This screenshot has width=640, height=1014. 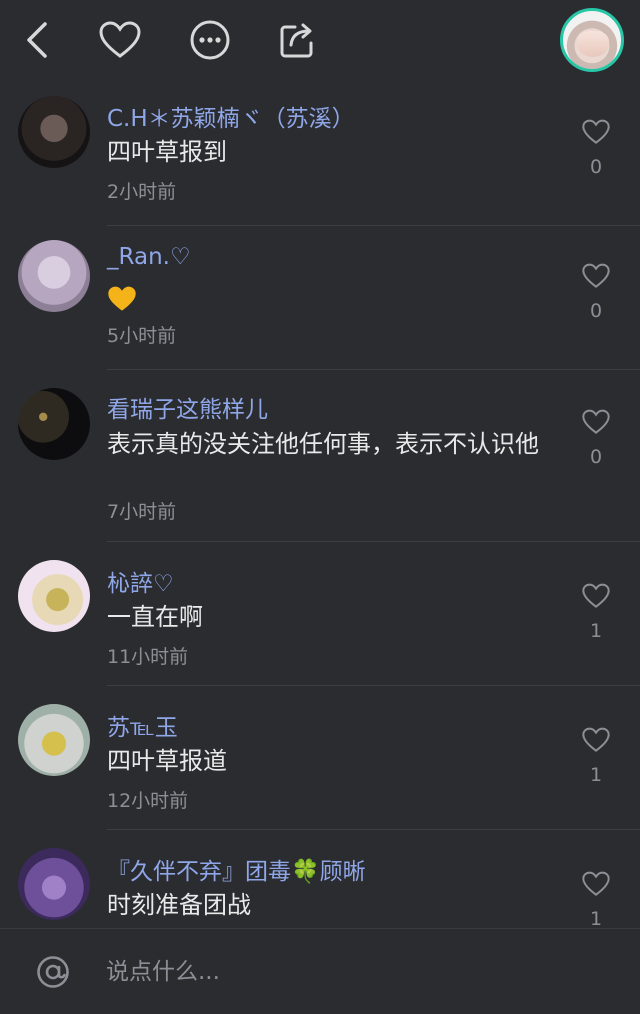 What do you see at coordinates (142, 192) in the screenshot?
I see `comment-time: 2小时前` at bounding box center [142, 192].